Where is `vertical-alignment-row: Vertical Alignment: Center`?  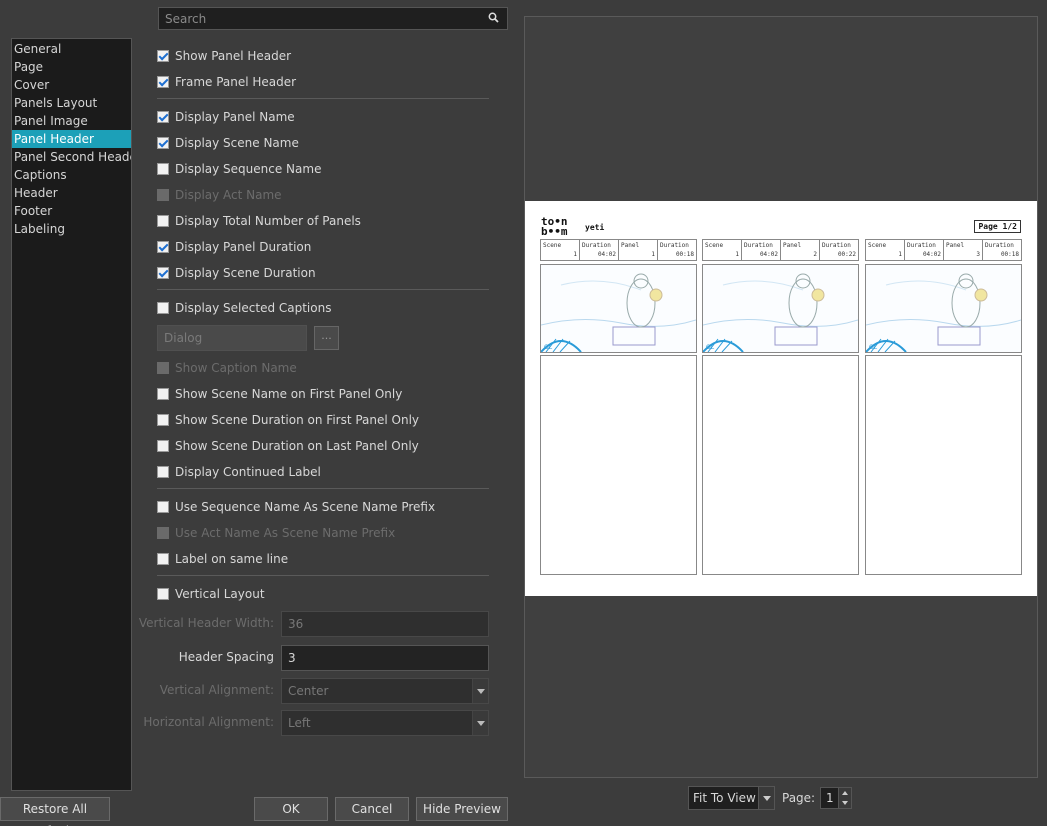 vertical-alignment-row: Vertical Alignment: Center is located at coordinates (323, 691).